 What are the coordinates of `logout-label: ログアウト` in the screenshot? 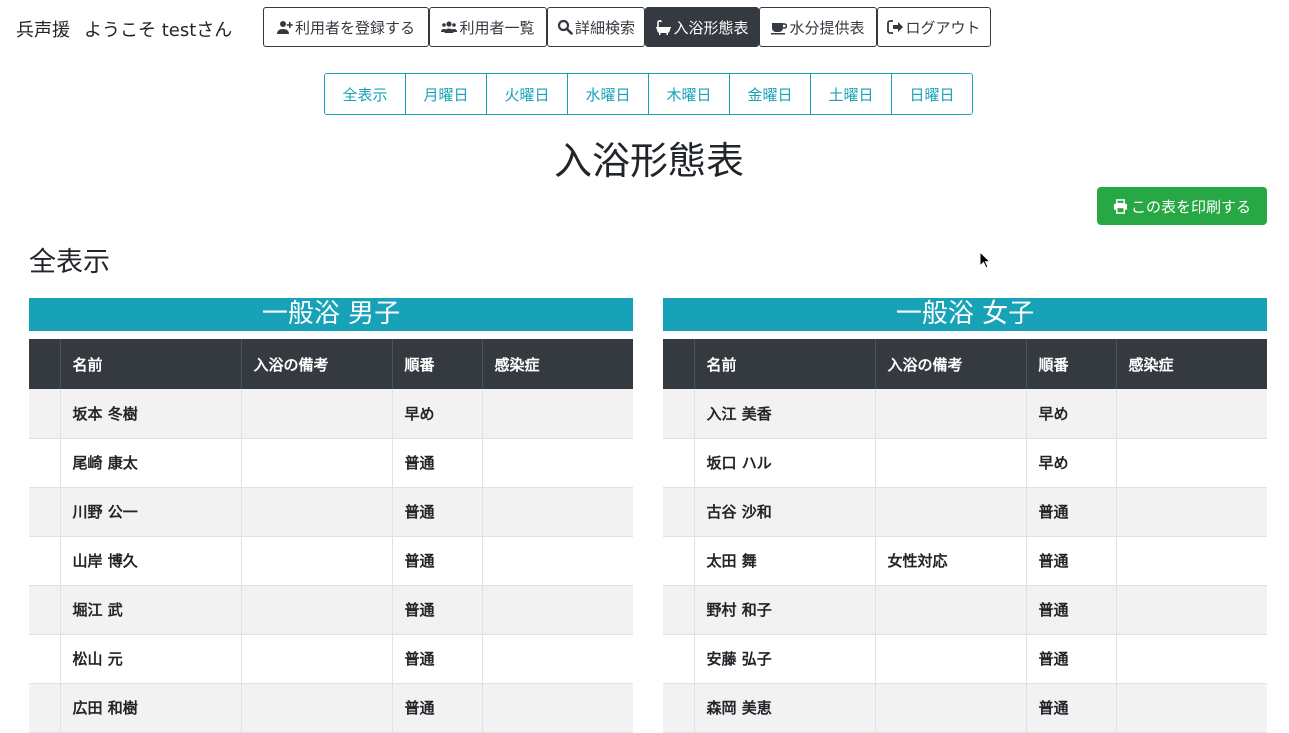 It's located at (943, 27).